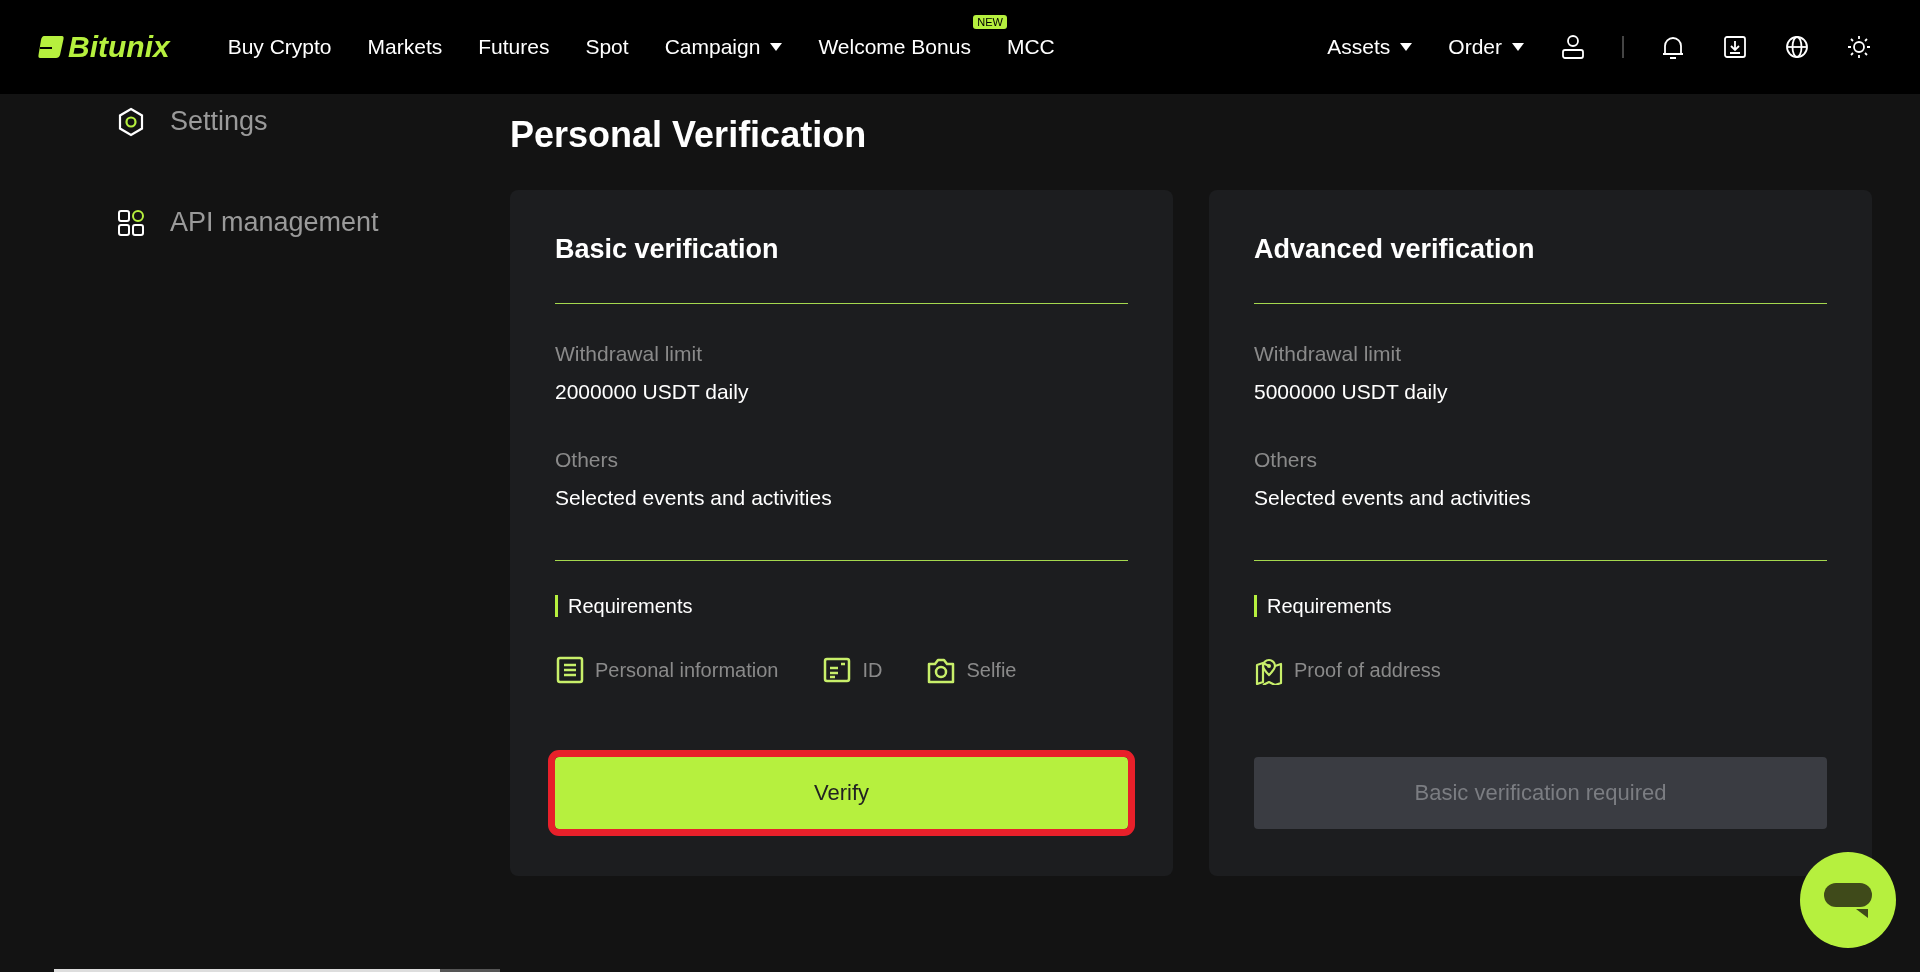  What do you see at coordinates (841, 269) in the screenshot?
I see `card-title: Basic verification` at bounding box center [841, 269].